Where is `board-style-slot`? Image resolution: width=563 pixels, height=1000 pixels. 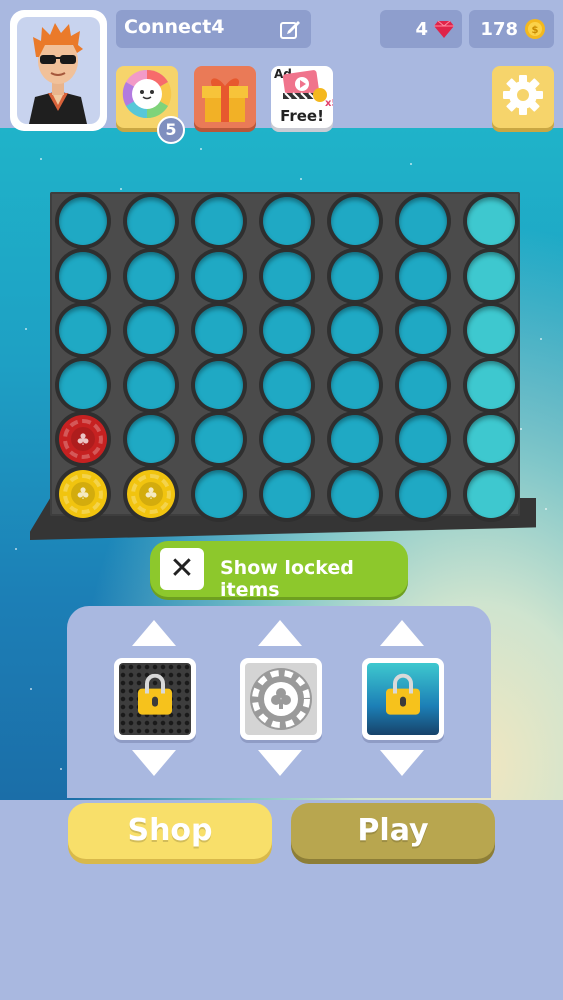 board-style-slot is located at coordinates (155, 699).